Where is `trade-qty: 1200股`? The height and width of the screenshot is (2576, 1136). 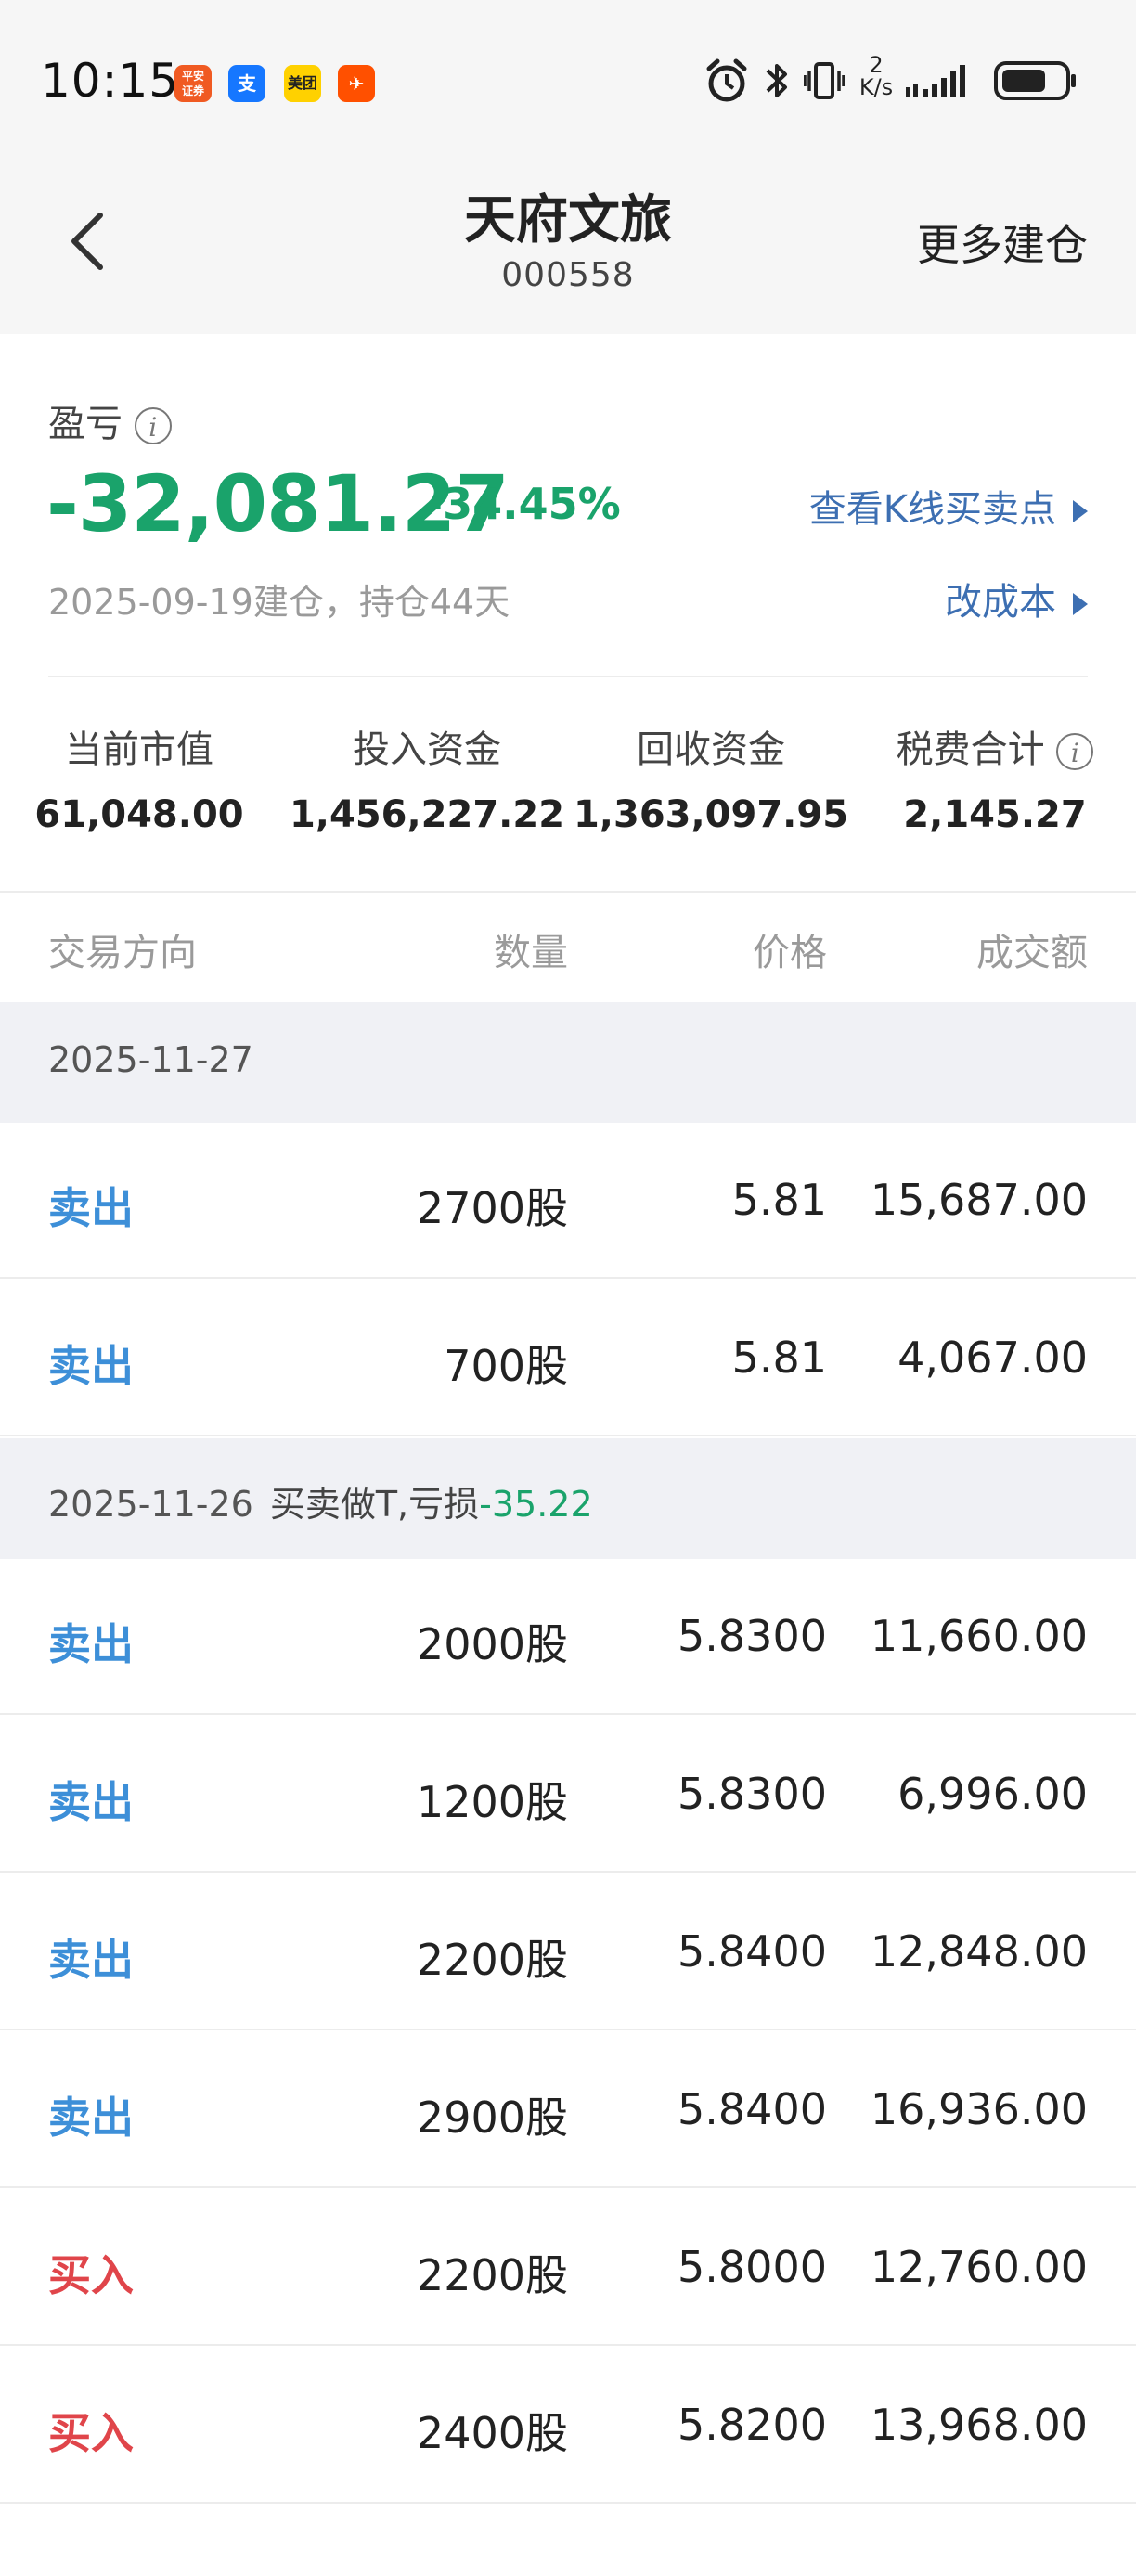 trade-qty: 1200股 is located at coordinates (492, 1802).